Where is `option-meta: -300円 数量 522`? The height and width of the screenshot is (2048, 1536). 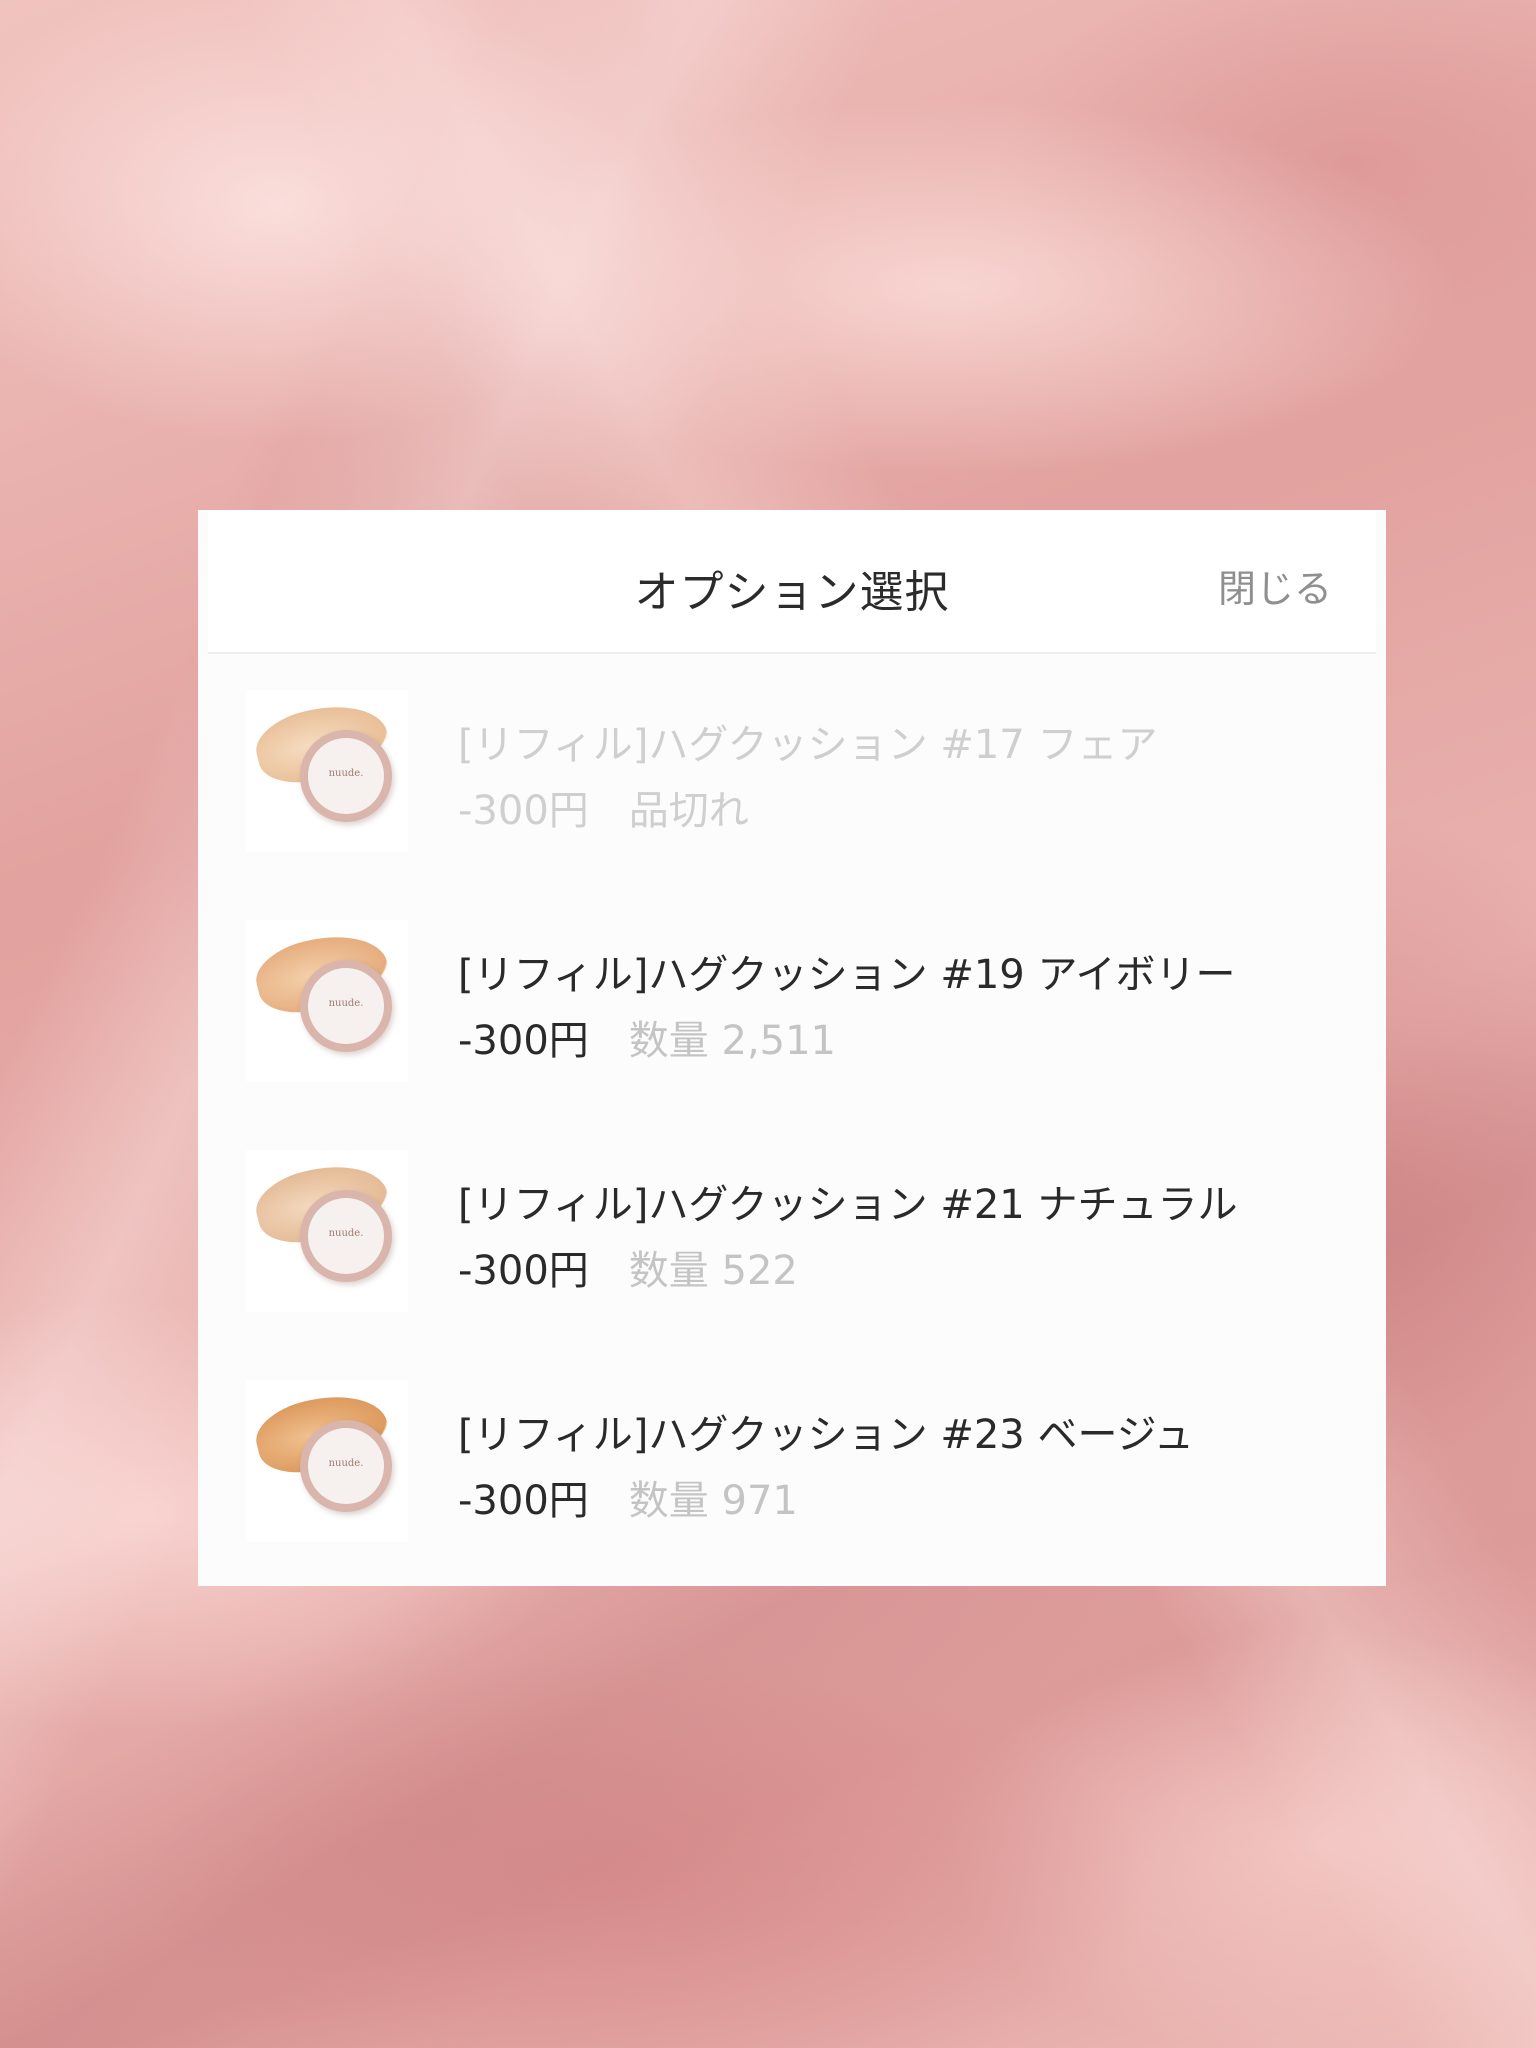 option-meta: -300円 数量 522 is located at coordinates (628, 1267).